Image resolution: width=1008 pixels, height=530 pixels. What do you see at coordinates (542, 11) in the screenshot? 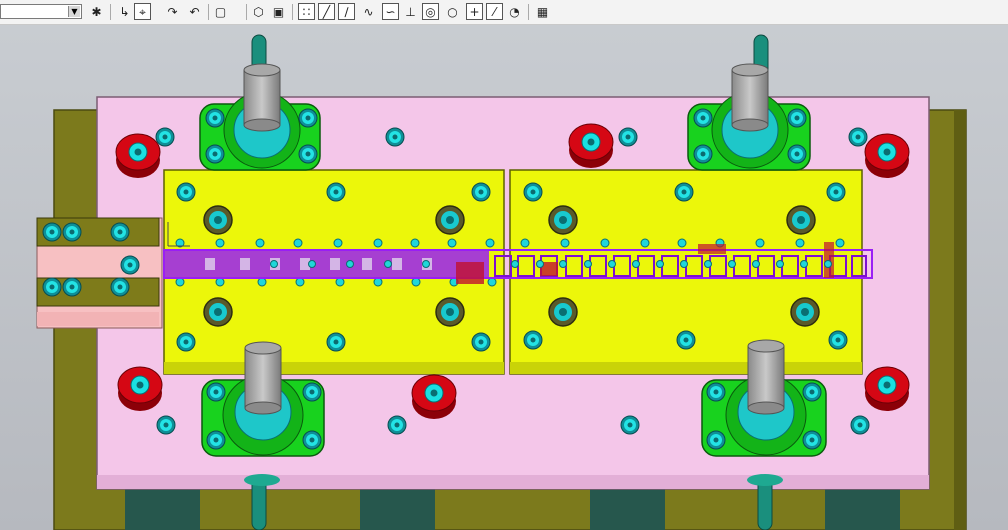
I see `grid-icon: ▦` at bounding box center [542, 11].